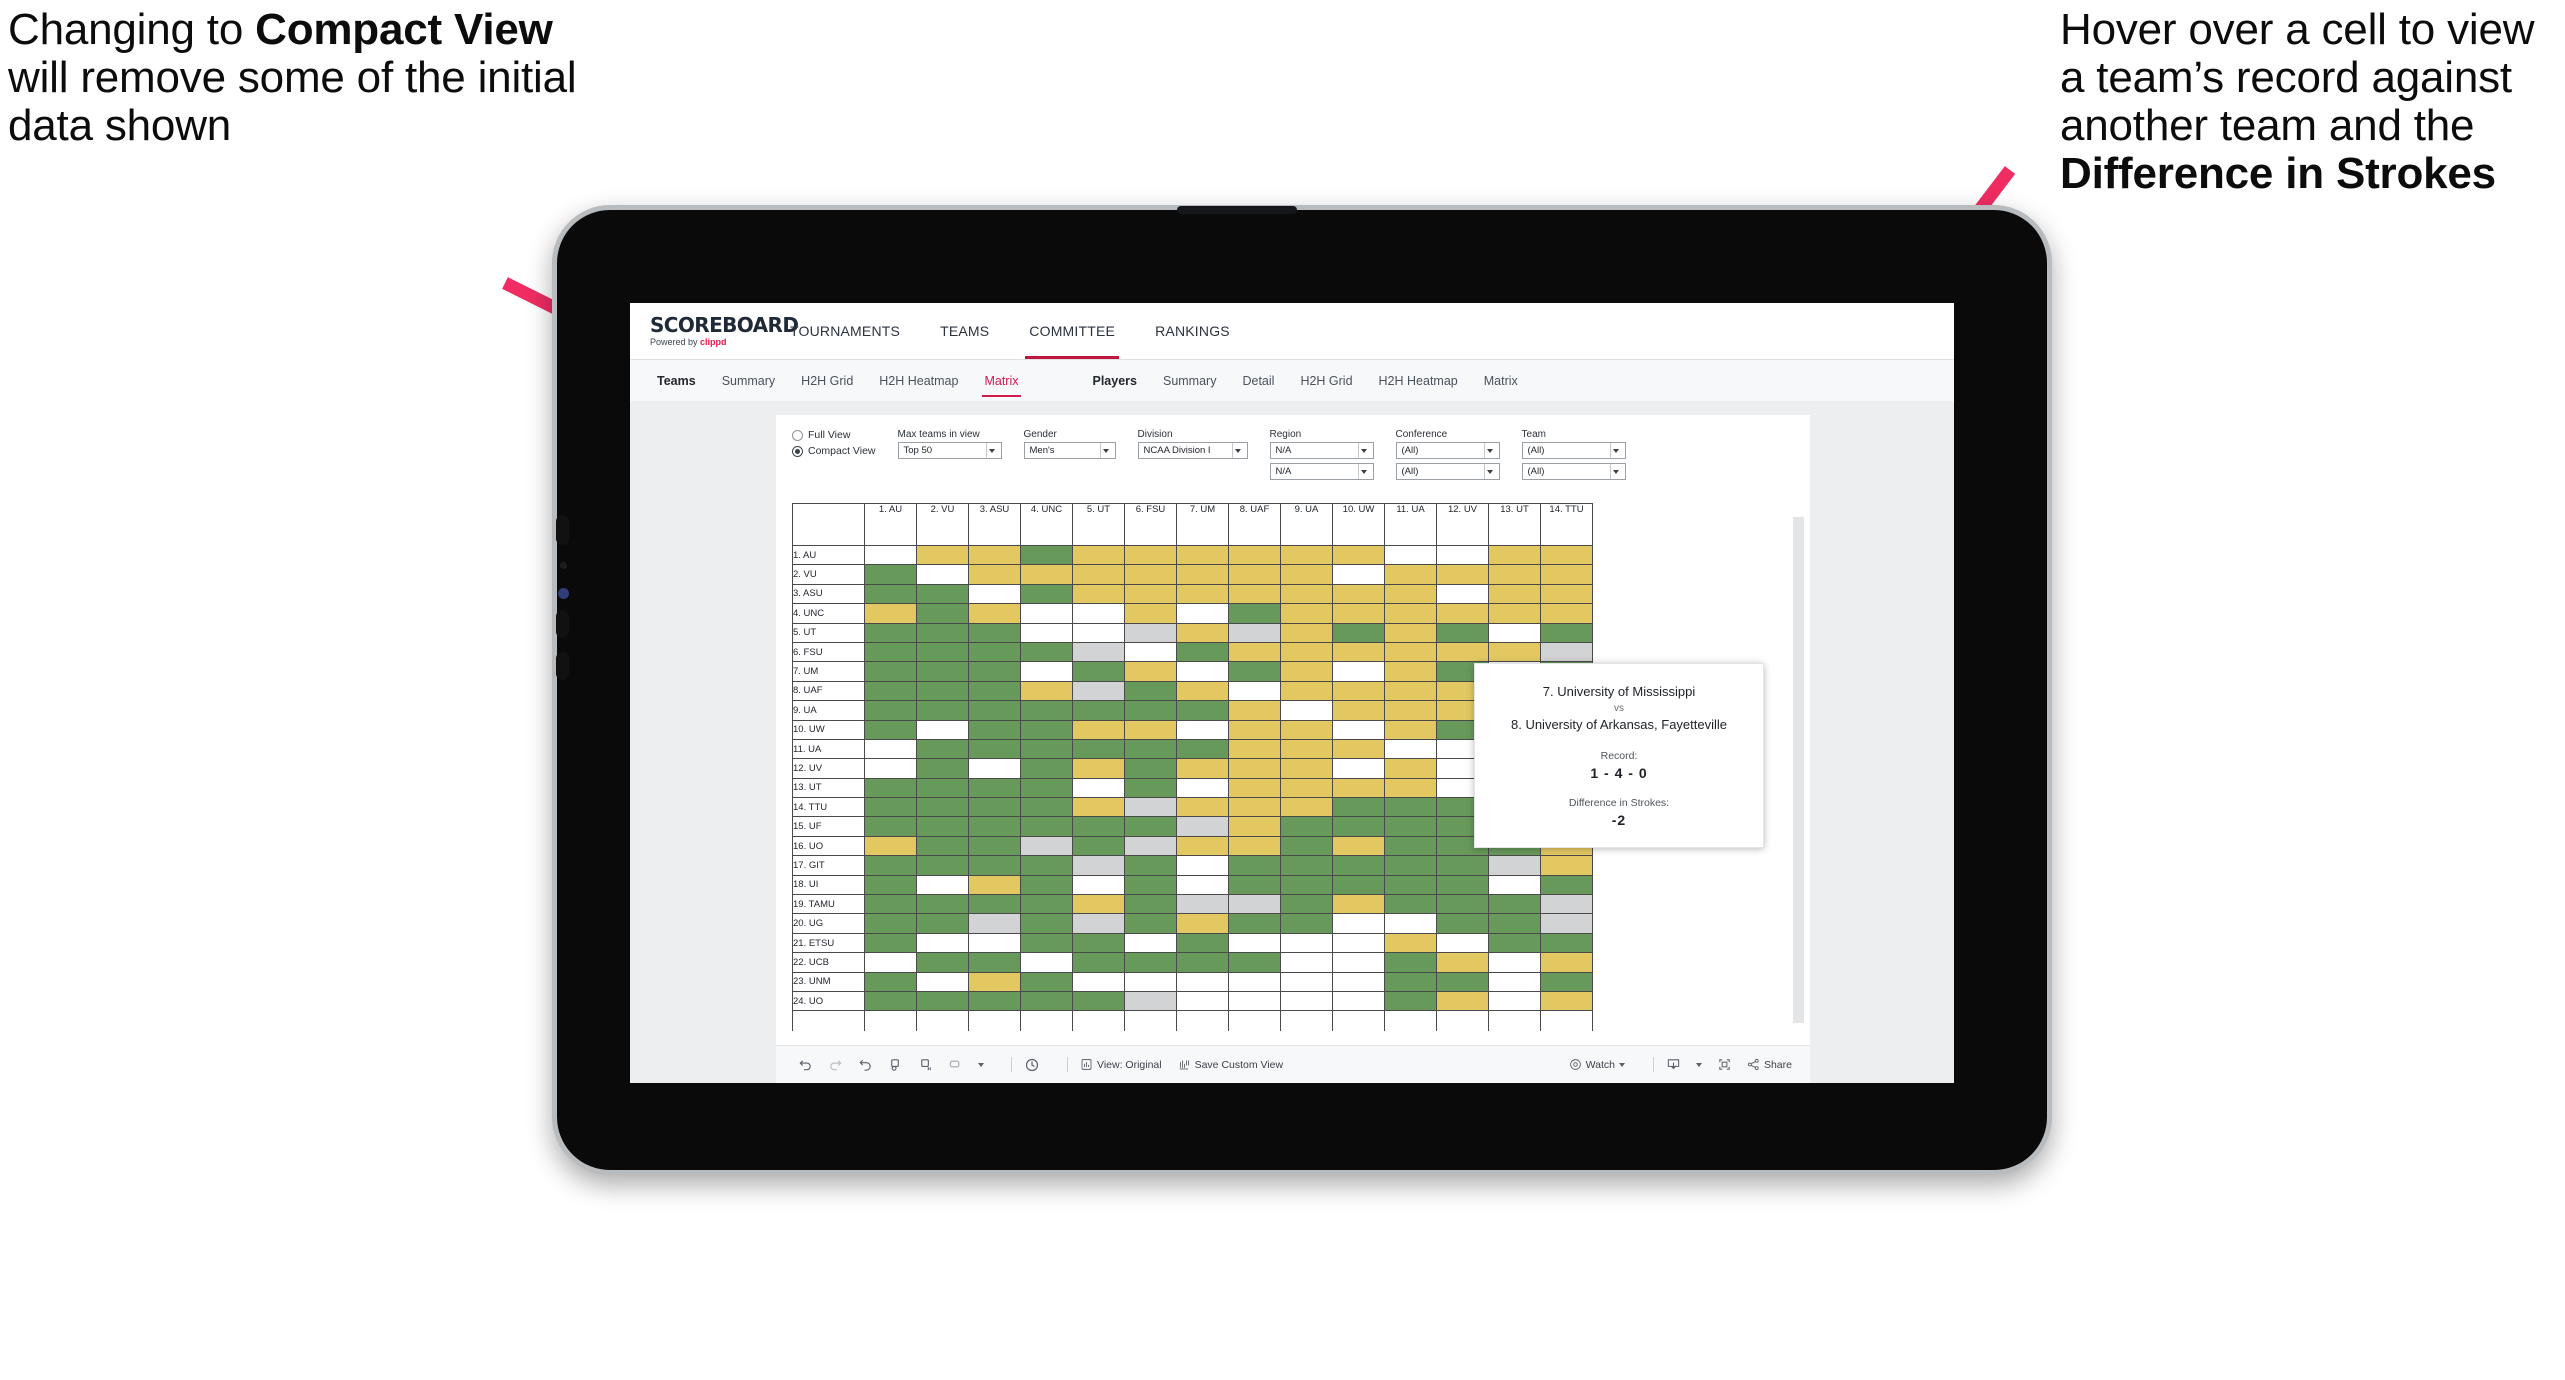 This screenshot has width=2565, height=1380. What do you see at coordinates (714, 331) in the screenshot?
I see `app-logo: SCOREBOARD Powered by clippd` at bounding box center [714, 331].